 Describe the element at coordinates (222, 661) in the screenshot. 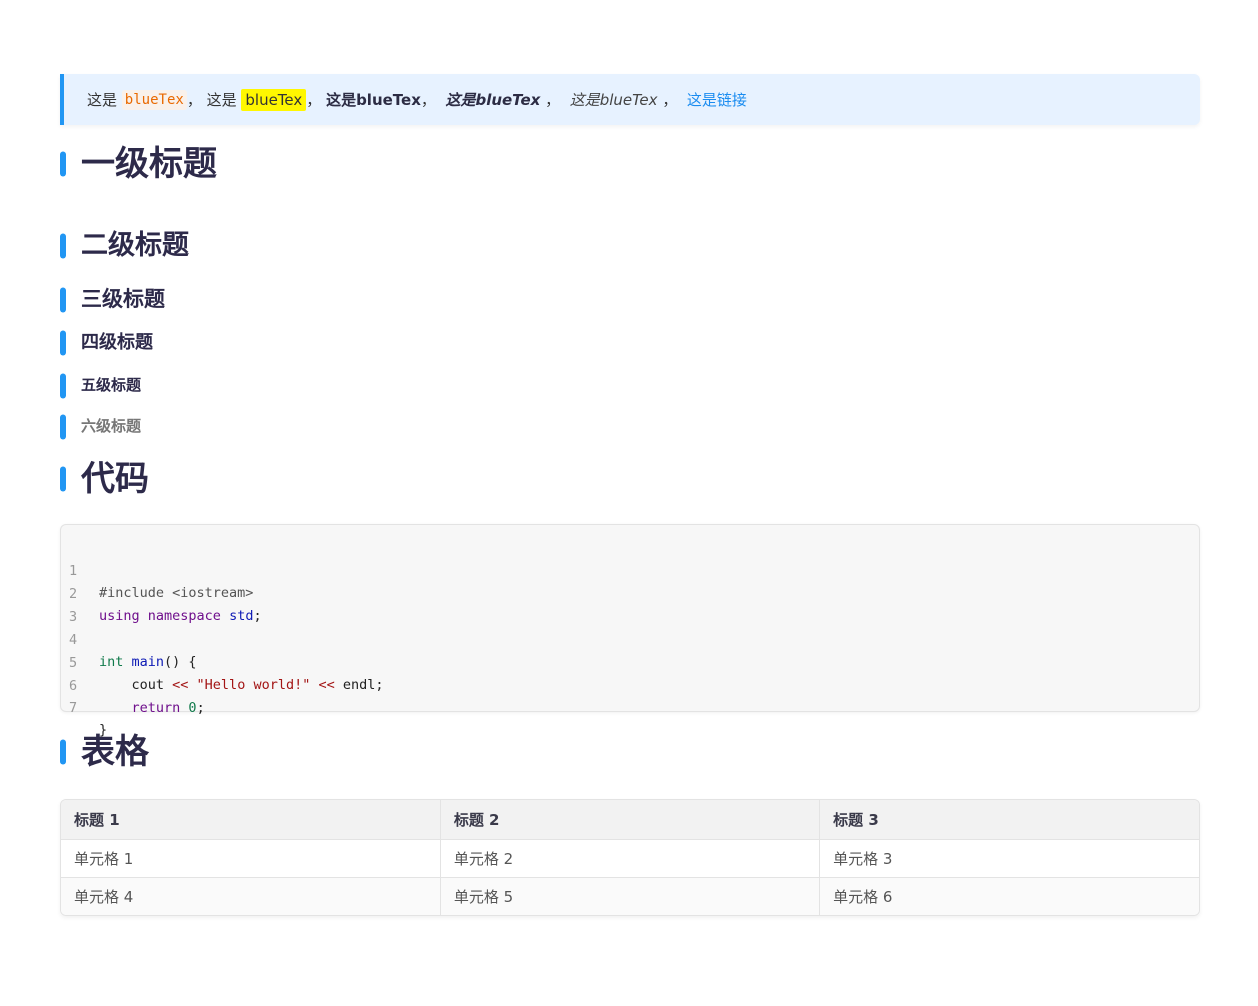

I see `code-line: 5 cout << "Hello world!" << endl;` at that location.